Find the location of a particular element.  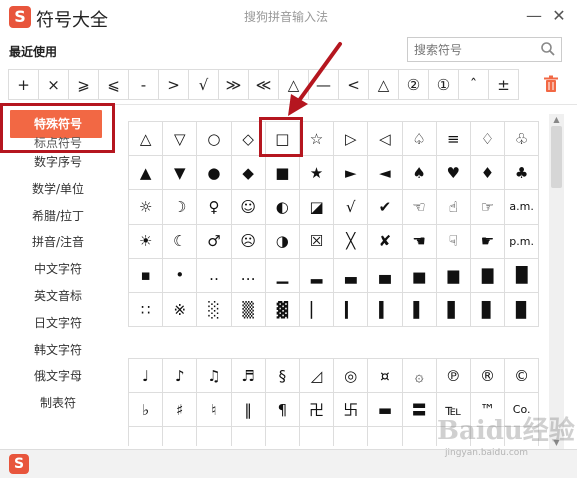

symbol-cell: ● is located at coordinates (214, 173).